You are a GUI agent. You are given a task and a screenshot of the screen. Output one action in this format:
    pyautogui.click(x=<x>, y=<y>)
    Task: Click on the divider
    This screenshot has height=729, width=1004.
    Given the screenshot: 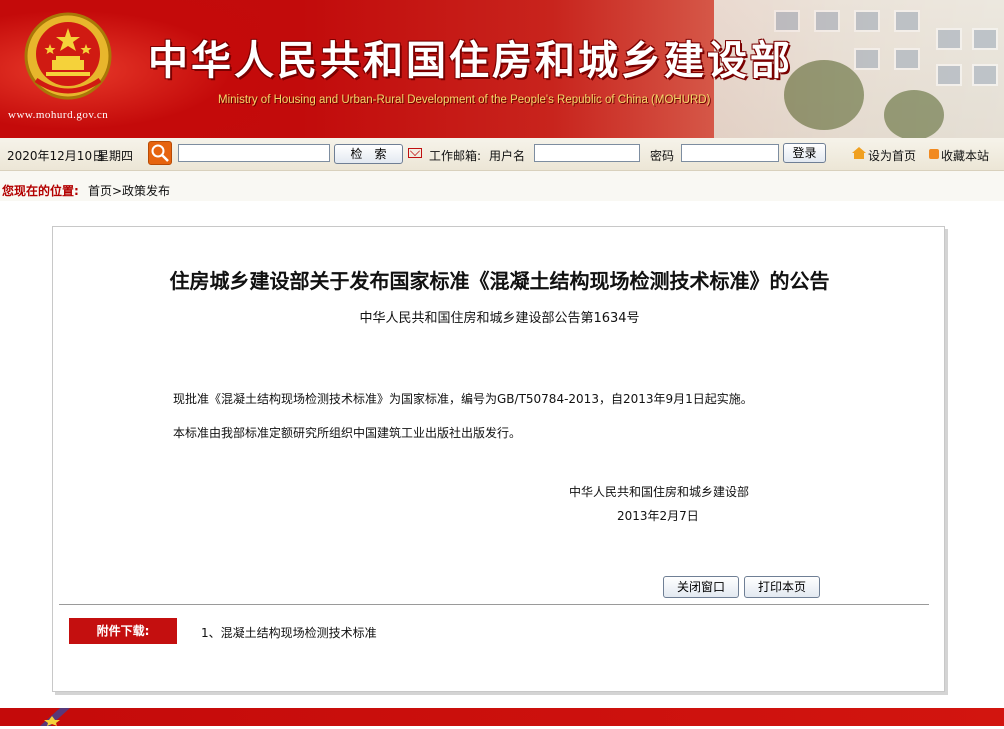 What is the action you would take?
    pyautogui.click(x=494, y=604)
    